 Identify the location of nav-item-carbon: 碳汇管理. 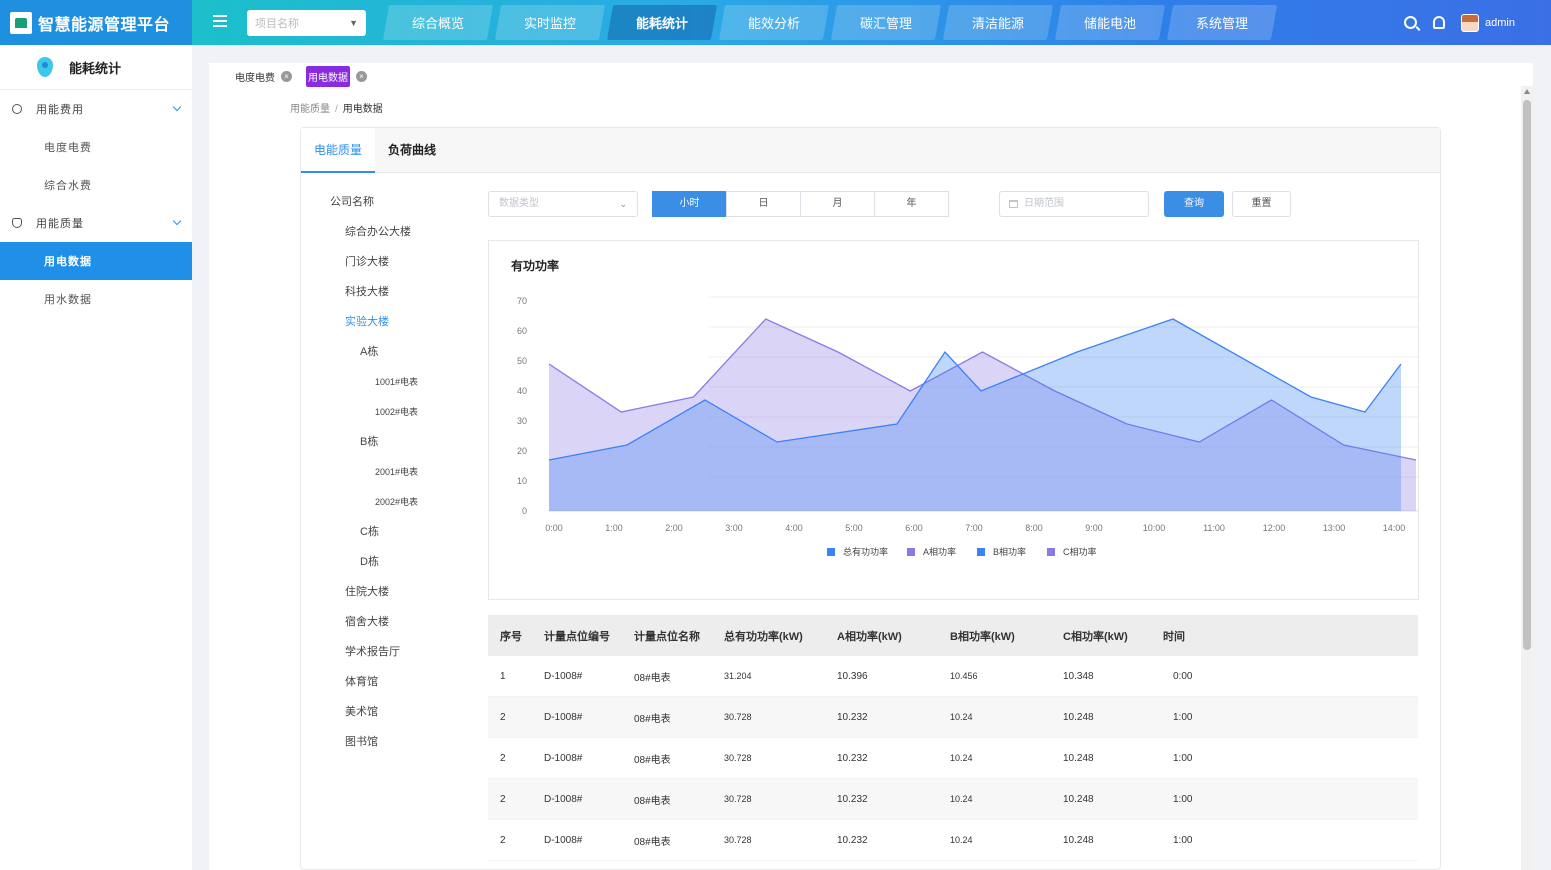
(886, 22).